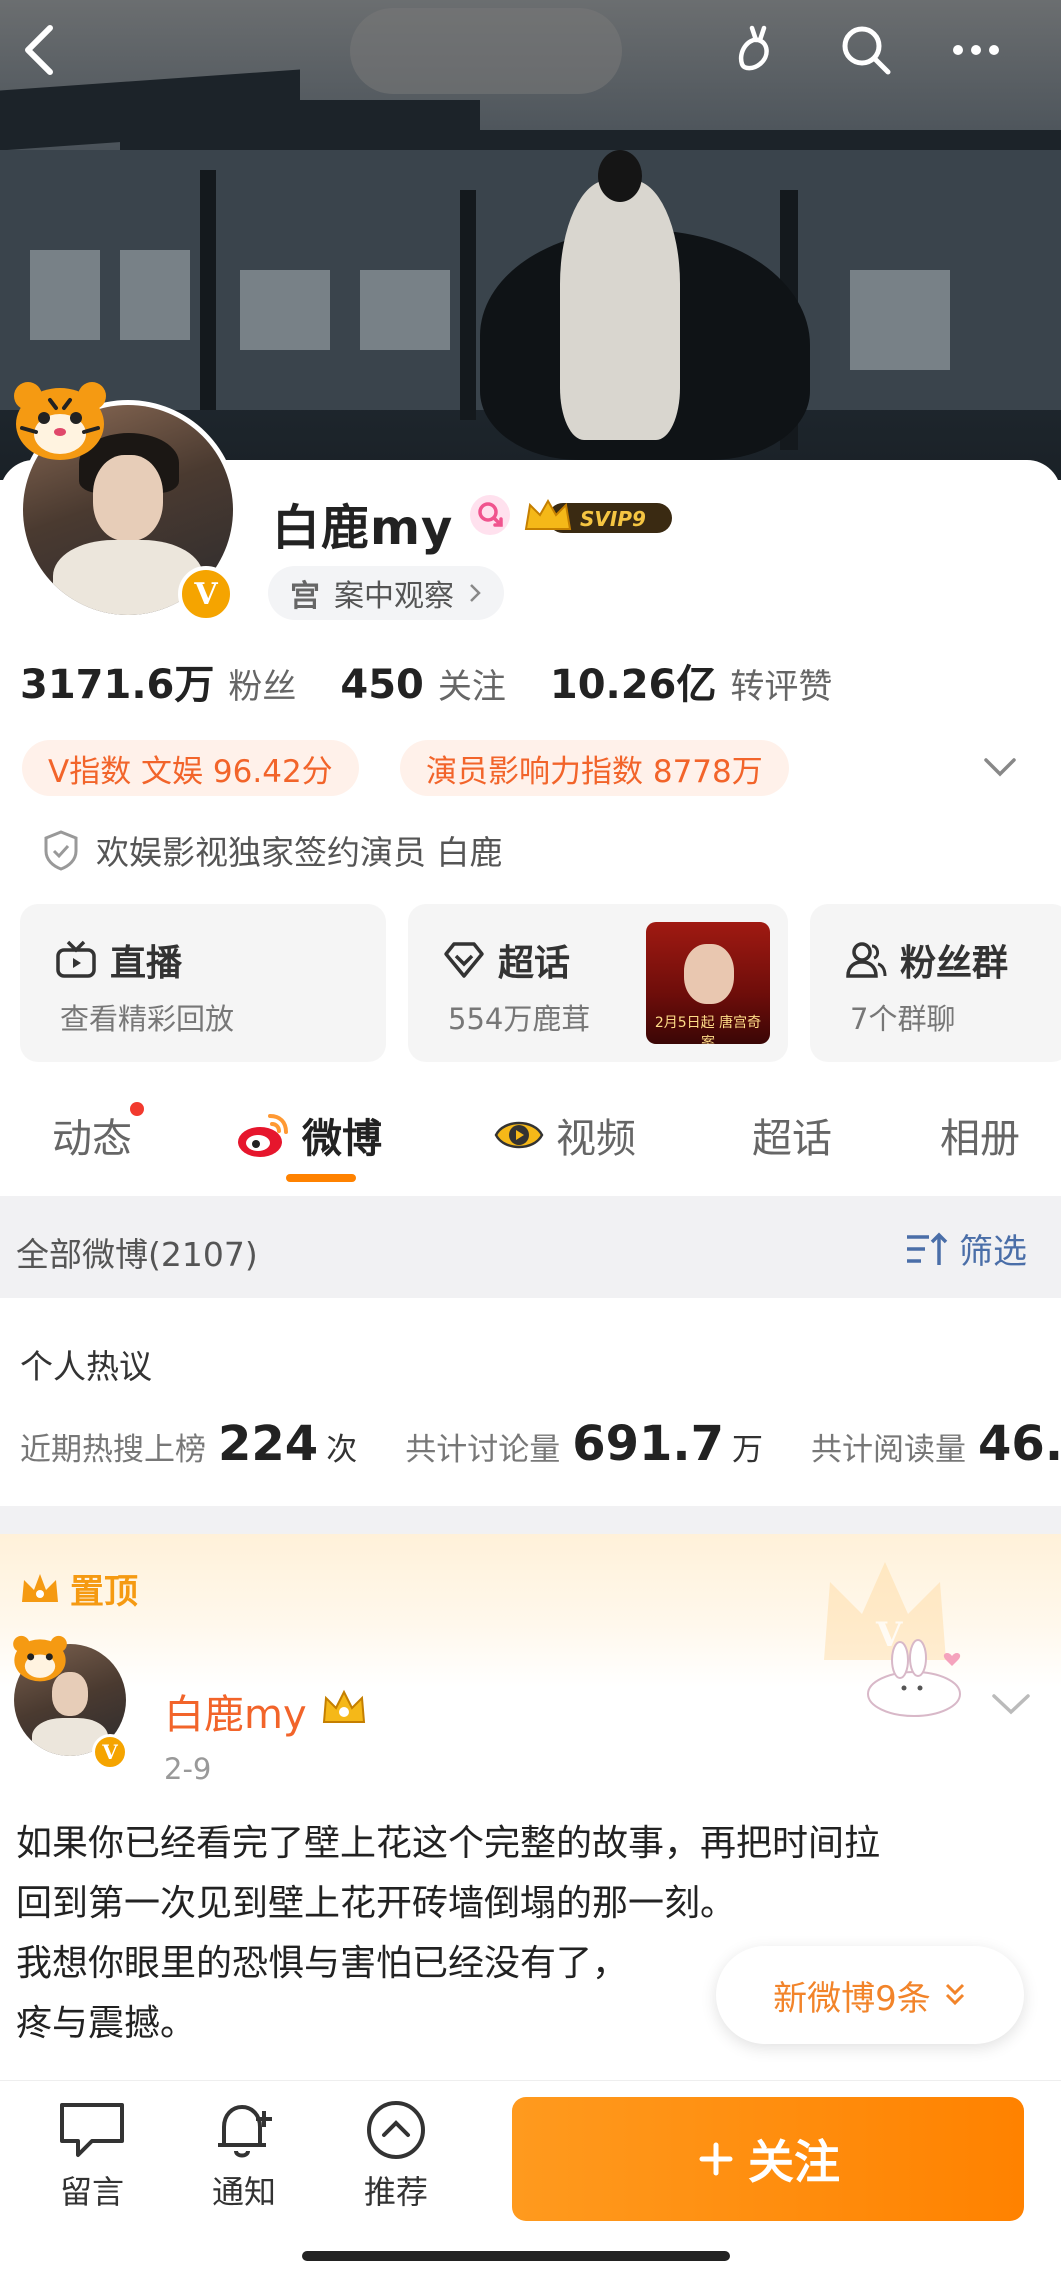 The width and height of the screenshot is (1061, 2279). Describe the element at coordinates (708, 1029) in the screenshot. I see `poster-text: 2月5日起 唐宫奇案` at that location.